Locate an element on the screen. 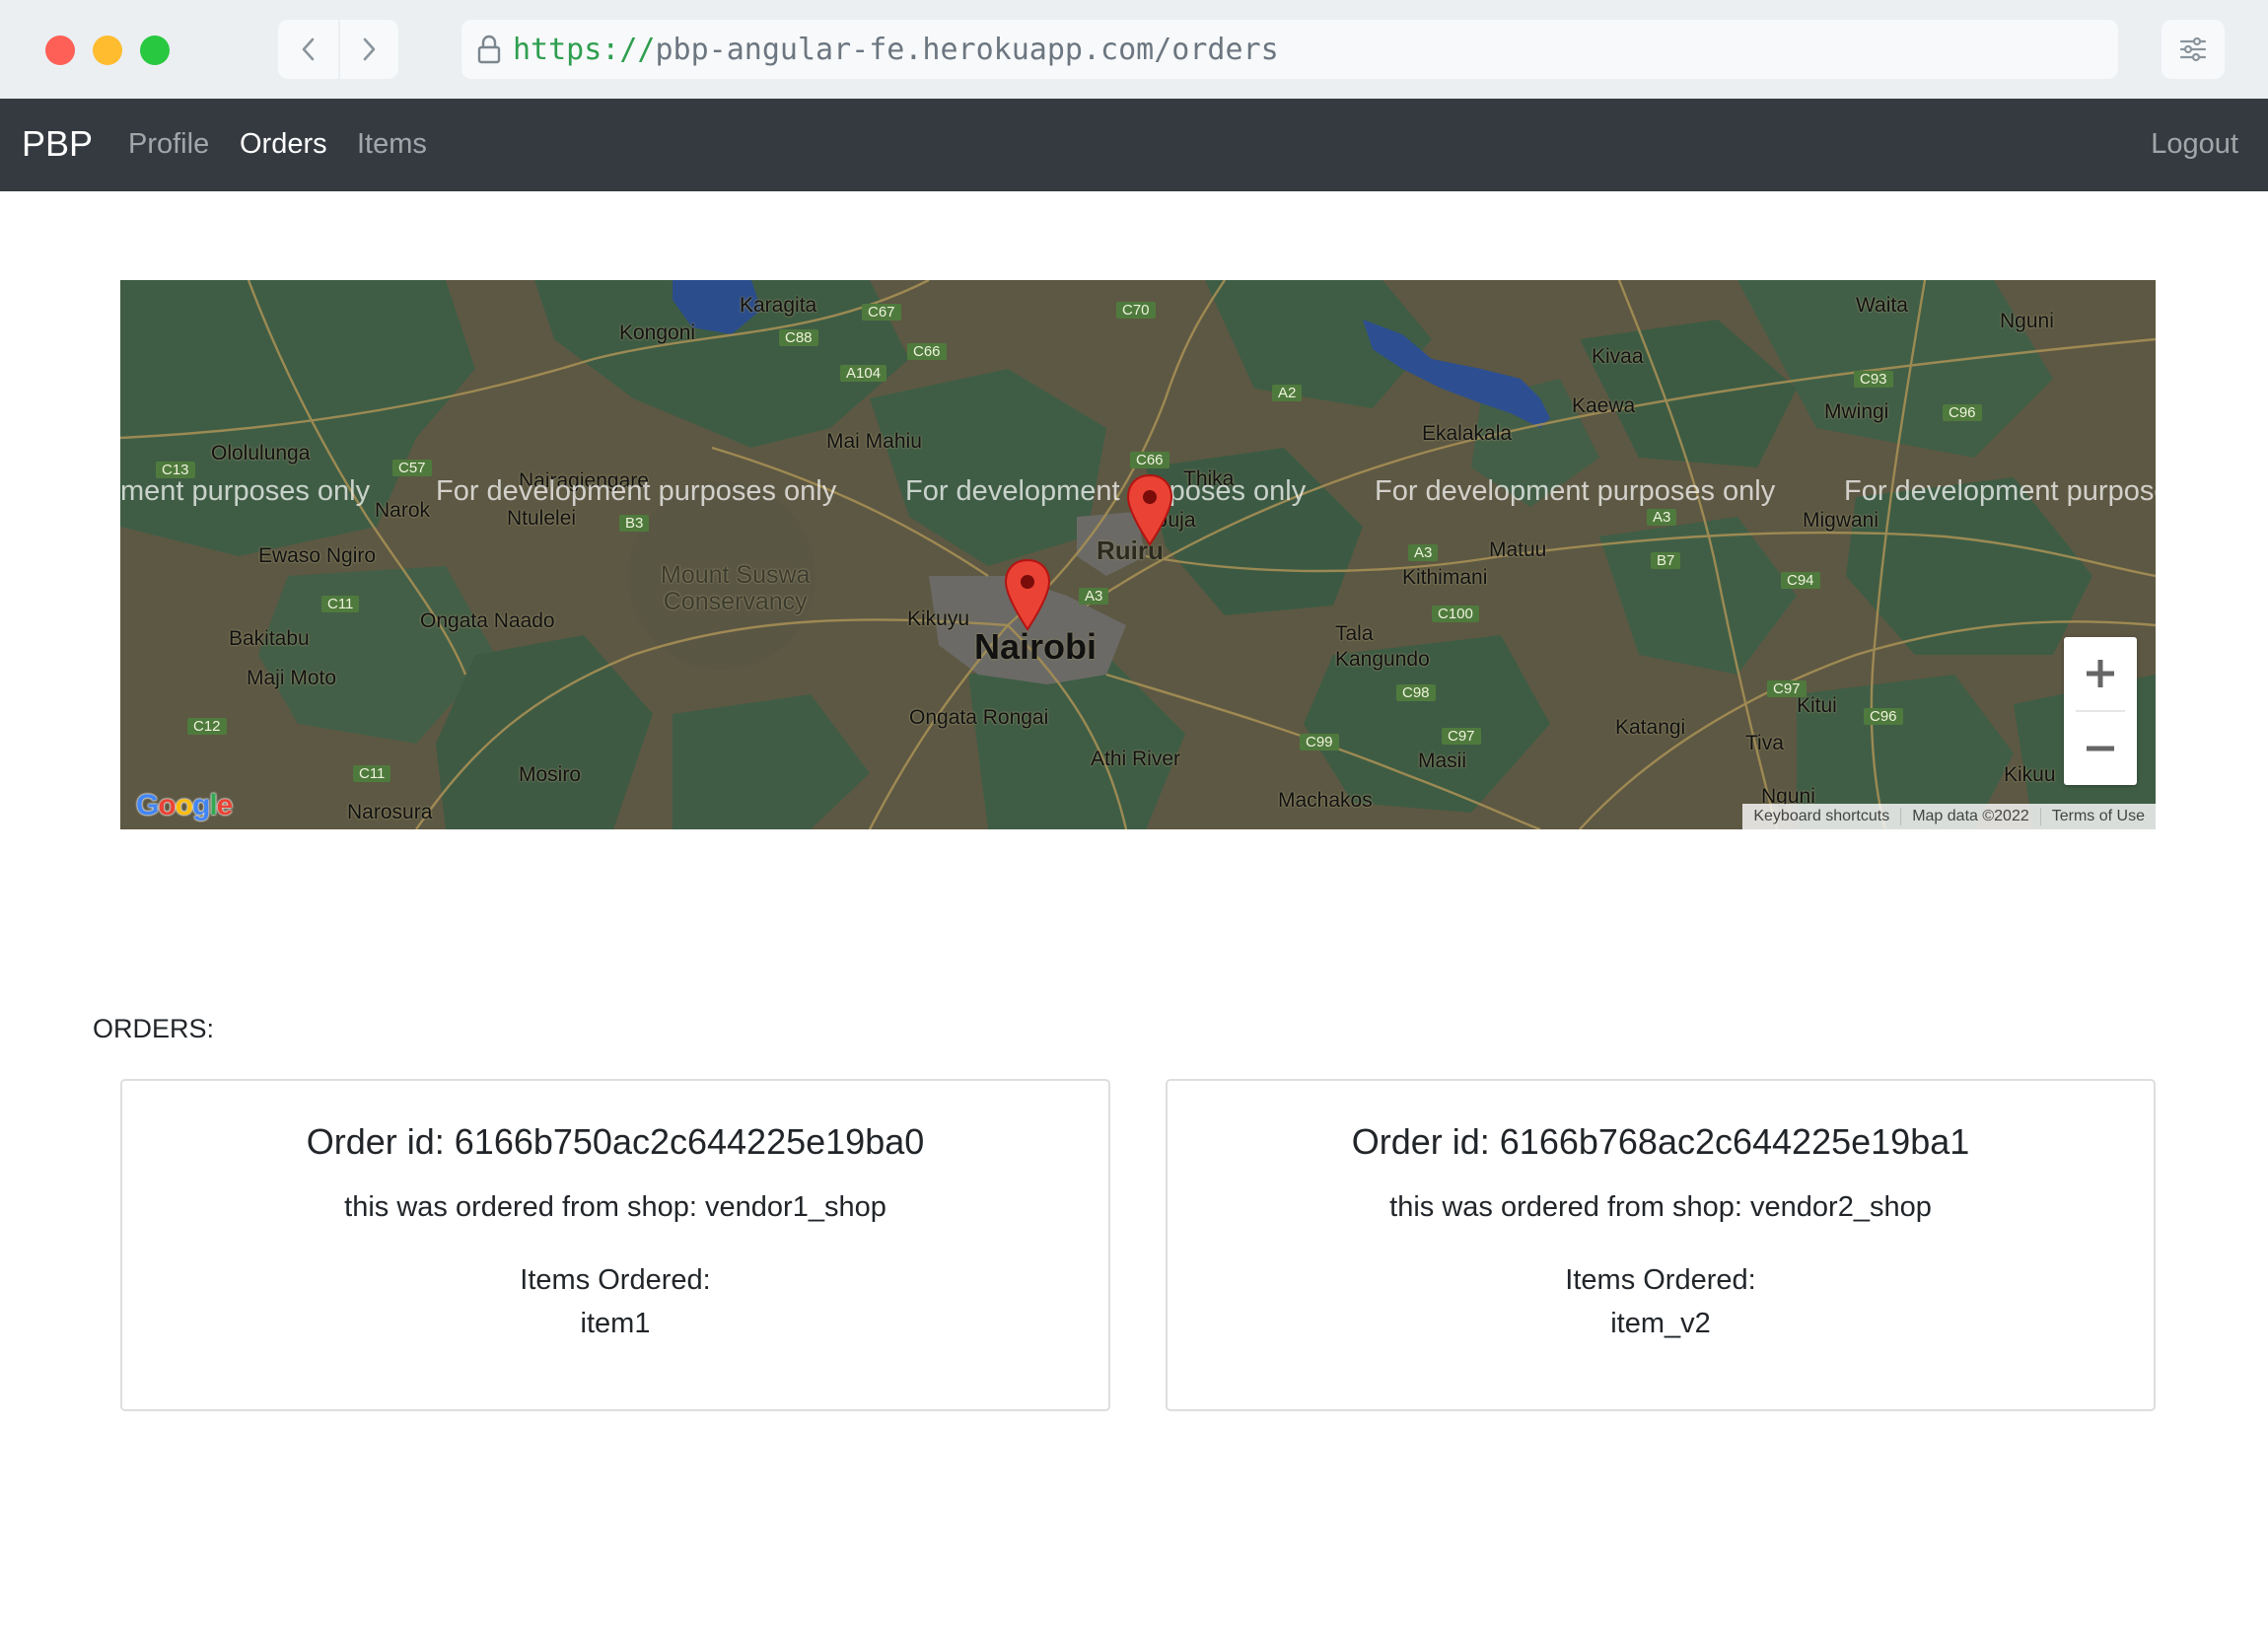 The height and width of the screenshot is (1644, 2268). map-label-maji-moto: Maji Moto is located at coordinates (292, 678).